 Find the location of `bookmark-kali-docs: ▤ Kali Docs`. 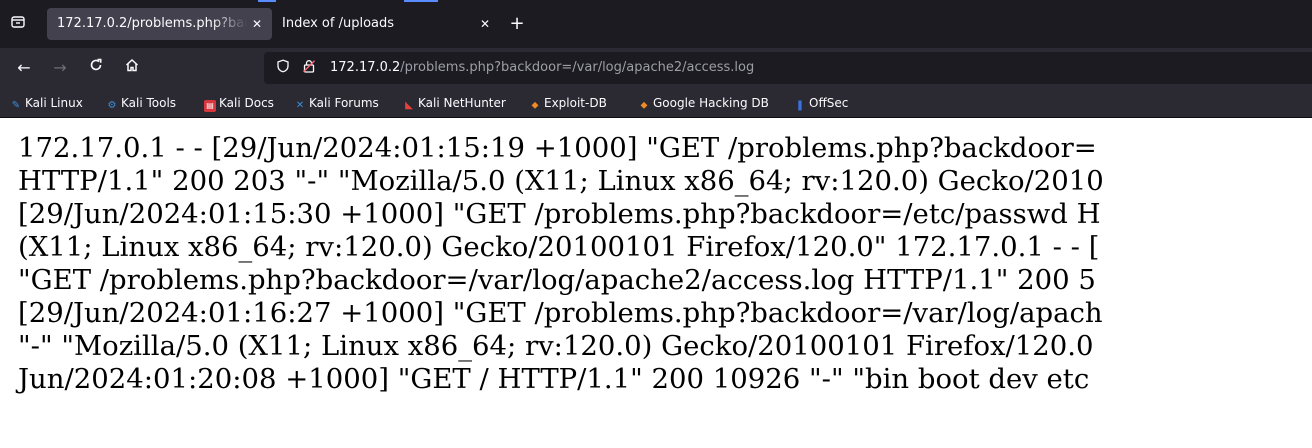

bookmark-kali-docs: ▤ Kali Docs is located at coordinates (239, 103).